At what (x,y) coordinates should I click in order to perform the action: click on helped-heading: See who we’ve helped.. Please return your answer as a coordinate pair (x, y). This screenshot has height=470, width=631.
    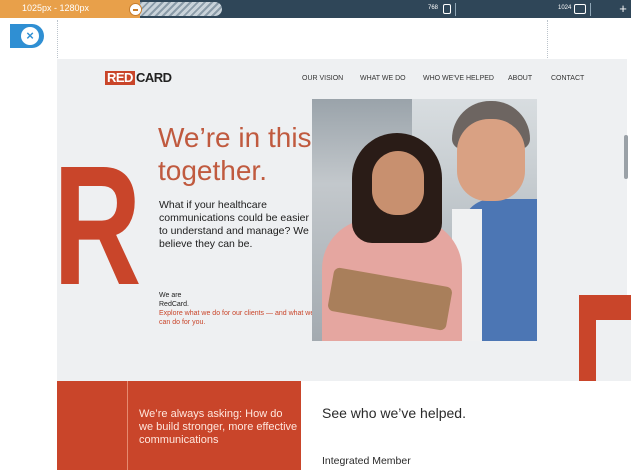
    Looking at the image, I should click on (394, 413).